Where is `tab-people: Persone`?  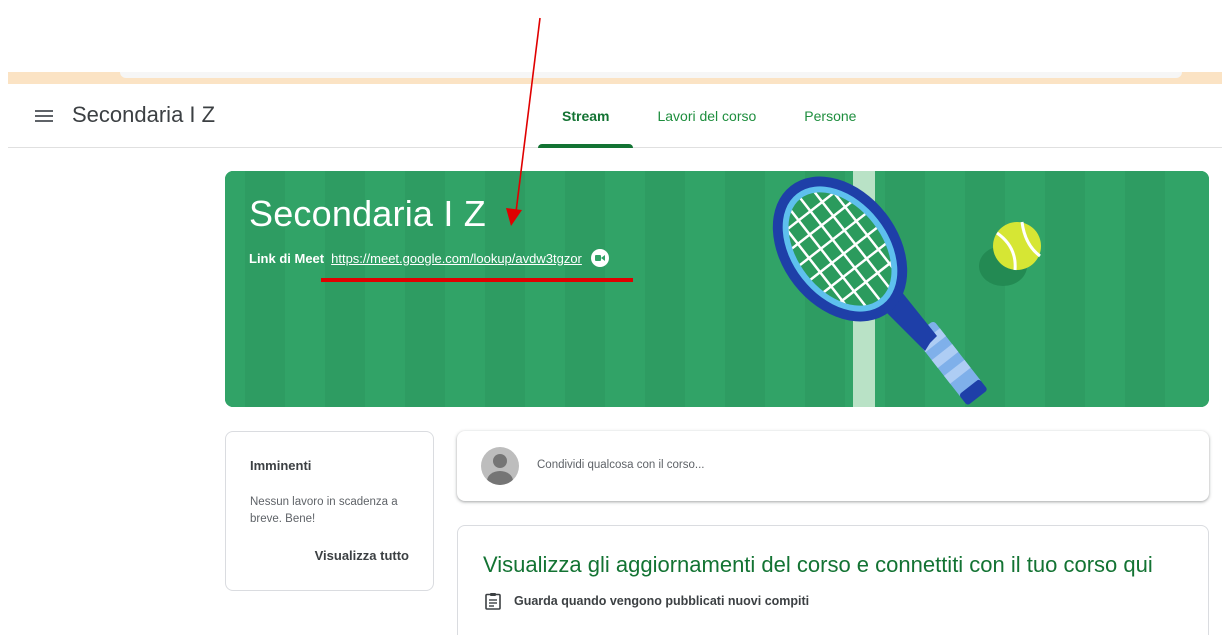 tab-people: Persone is located at coordinates (830, 116).